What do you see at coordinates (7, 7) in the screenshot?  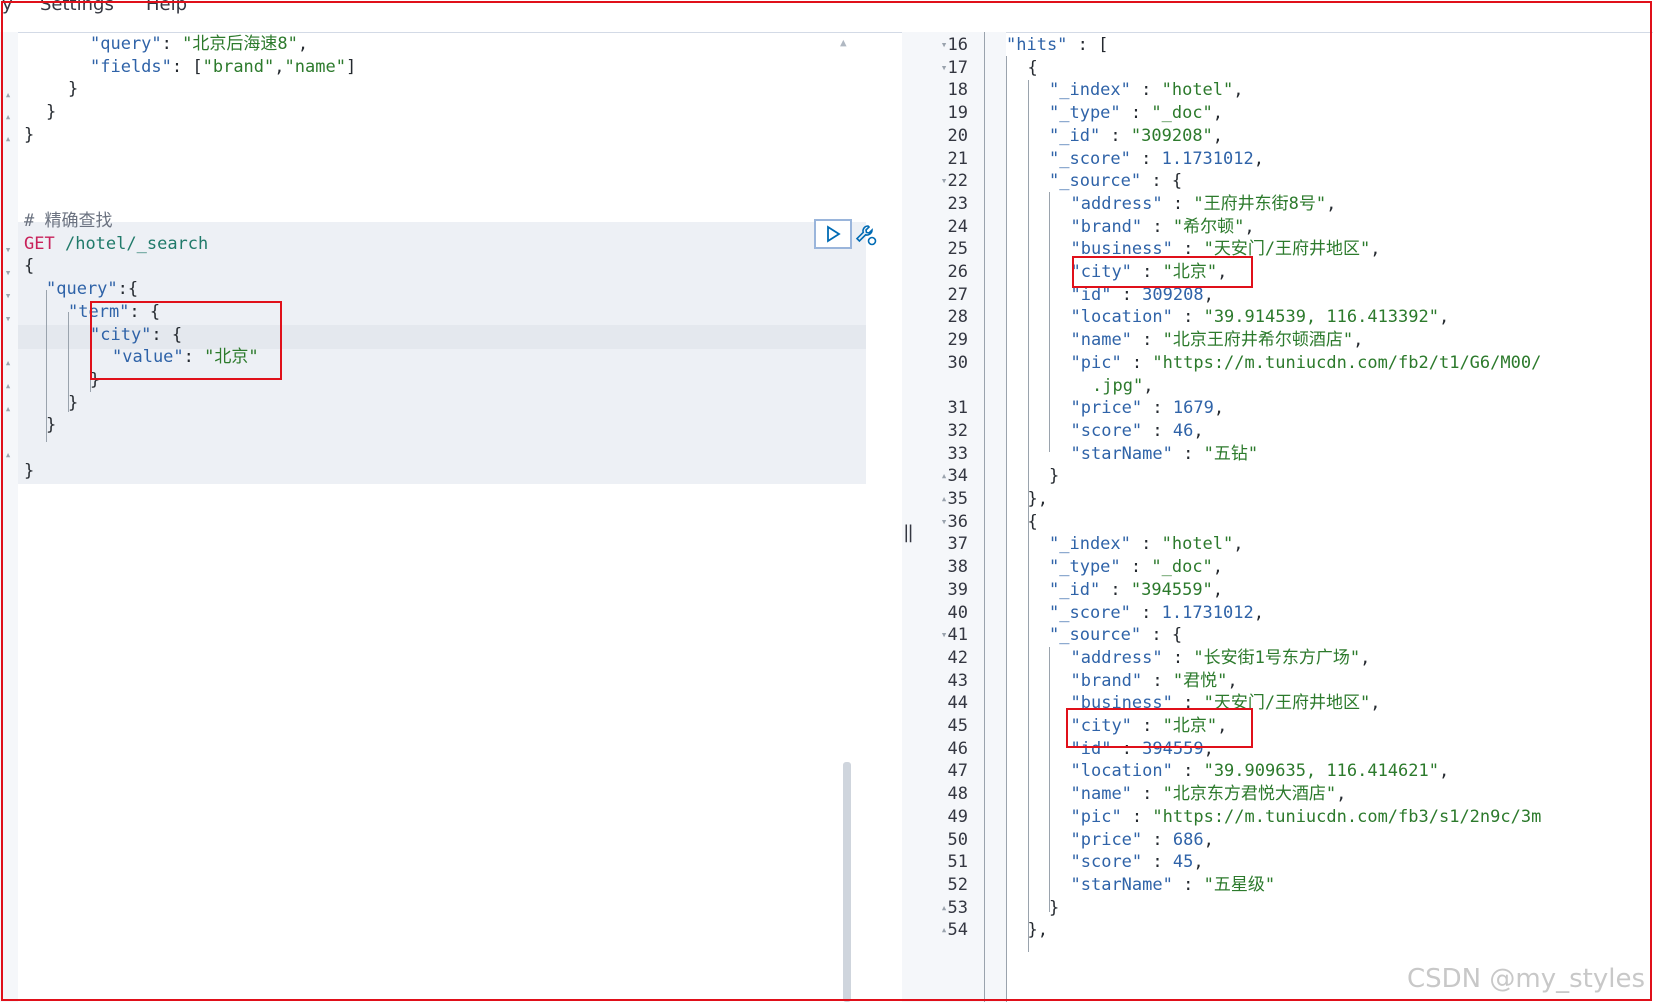 I see `menu-item-history: y` at bounding box center [7, 7].